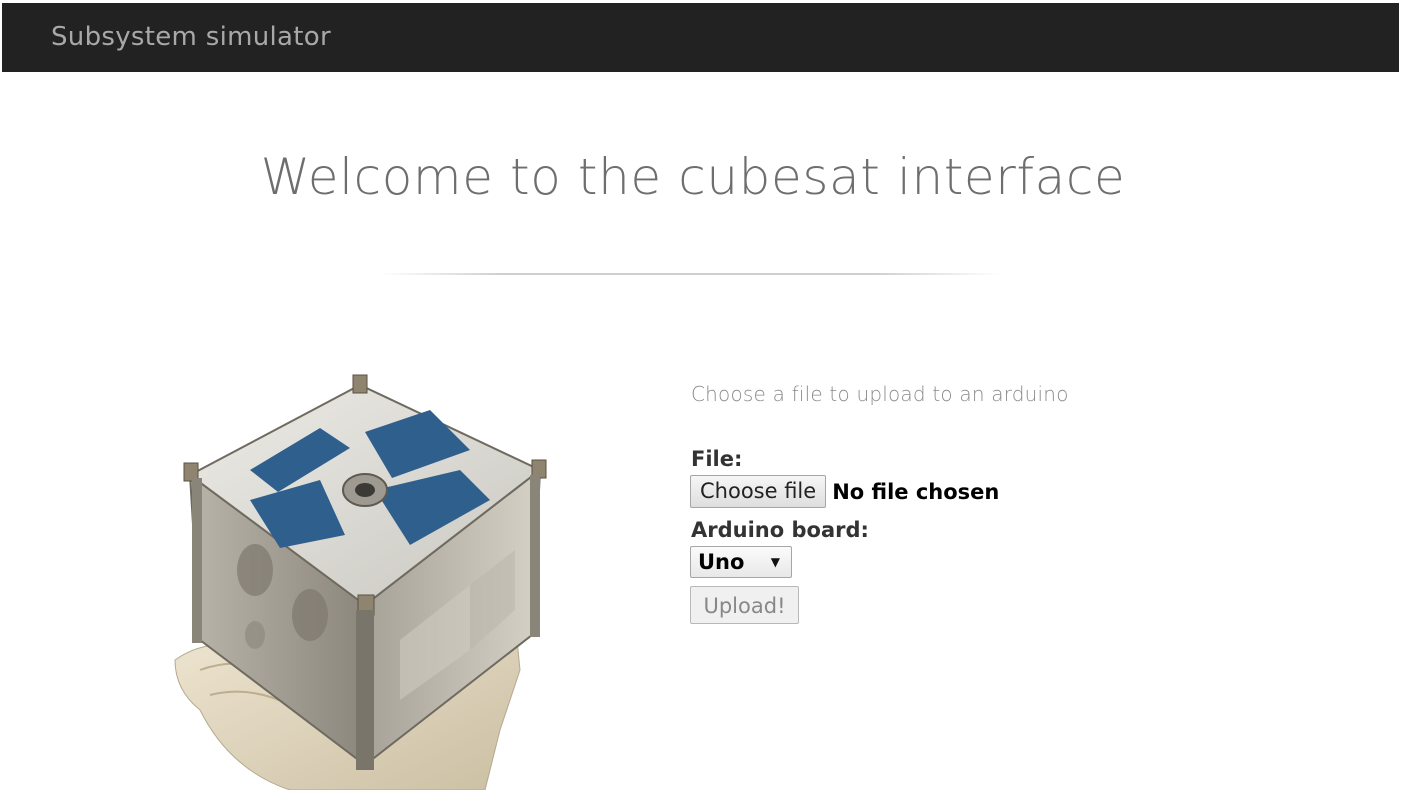 The image size is (1401, 794). What do you see at coordinates (880, 394) in the screenshot?
I see `upload-instructions: Choose a file to upload to an arduino` at bounding box center [880, 394].